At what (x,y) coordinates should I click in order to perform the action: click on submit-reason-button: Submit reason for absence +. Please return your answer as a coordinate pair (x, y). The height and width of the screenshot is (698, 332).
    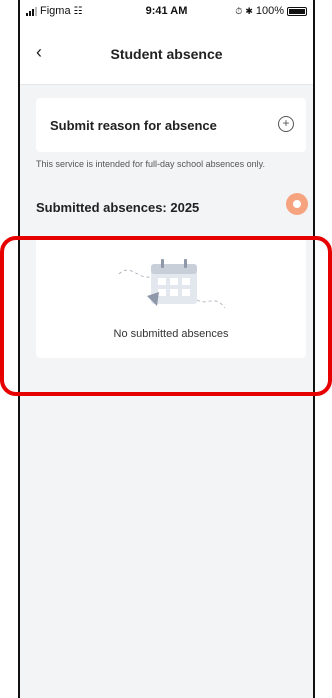
    Looking at the image, I should click on (171, 125).